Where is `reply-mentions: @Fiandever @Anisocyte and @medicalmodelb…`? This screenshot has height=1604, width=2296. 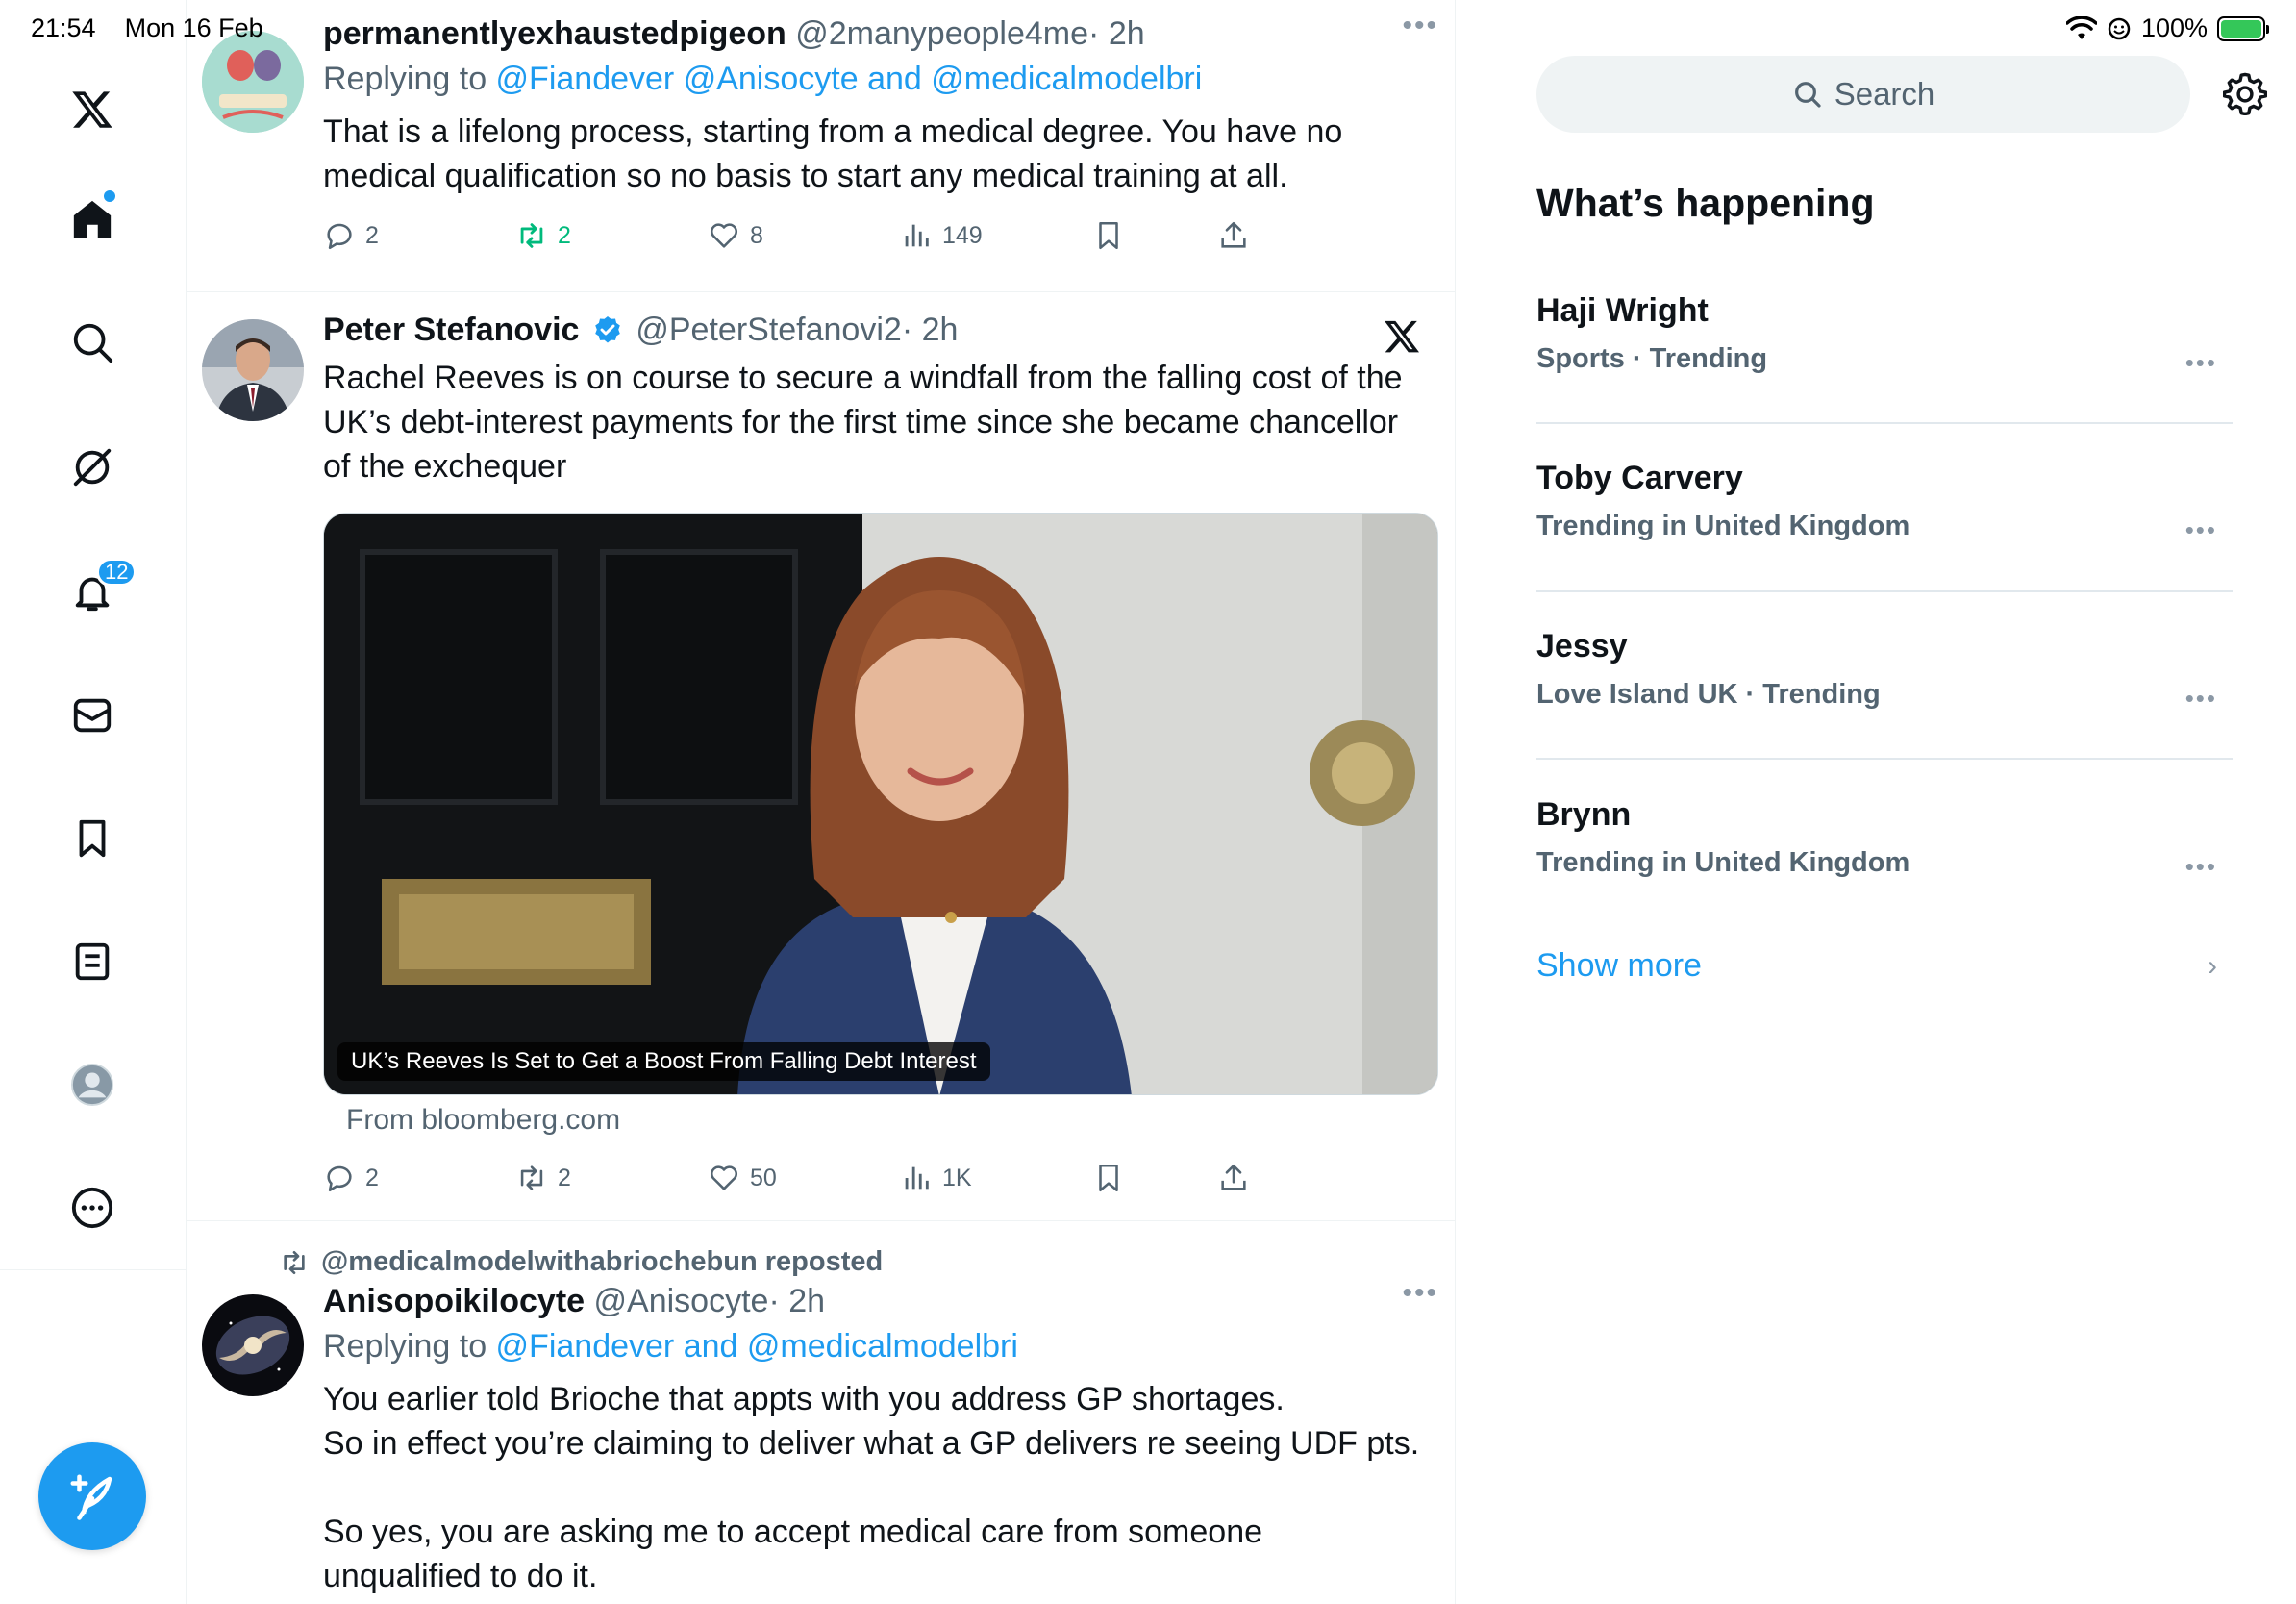
reply-mentions: @Fiandever @Anisocyte and @medicalmodelb… is located at coordinates (849, 79).